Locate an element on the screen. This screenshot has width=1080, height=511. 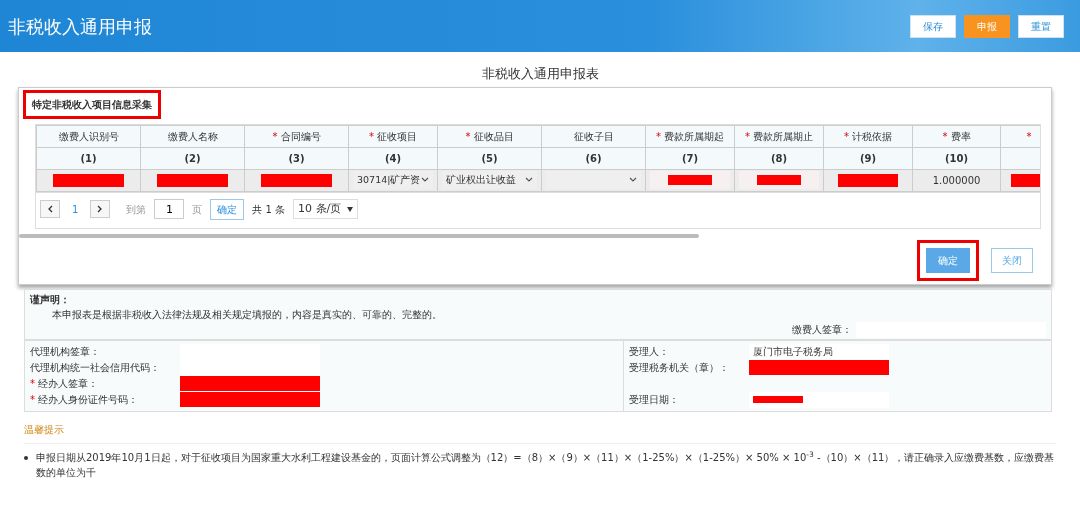
column-label: 费款所属期止 is located at coordinates (783, 136).